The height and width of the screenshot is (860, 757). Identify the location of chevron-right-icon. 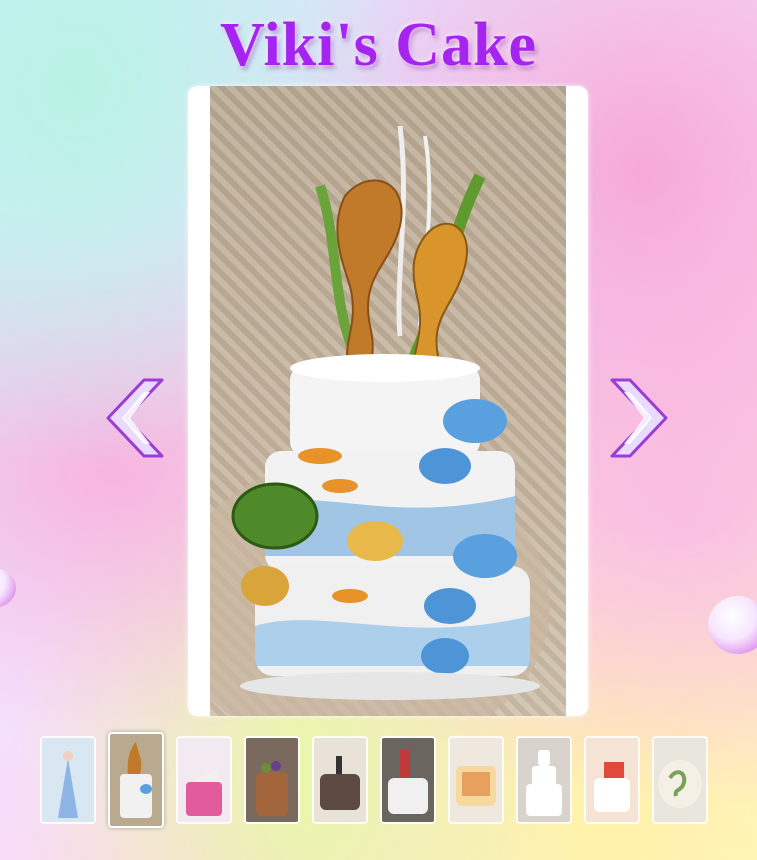
(639, 418).